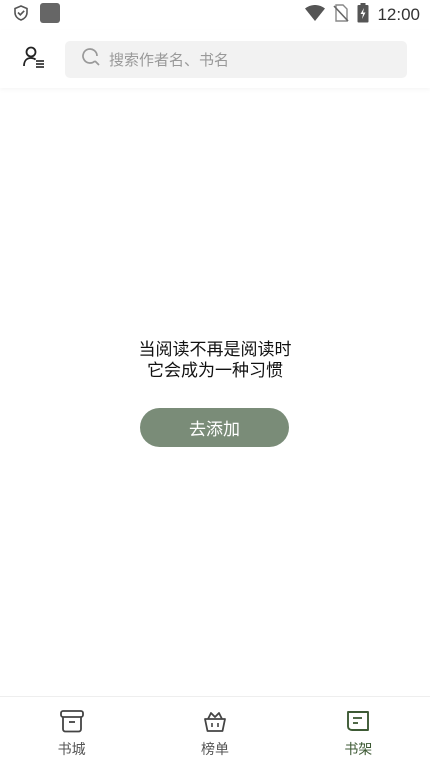  Describe the element at coordinates (71, 750) in the screenshot. I see `nav-label-bookstore: 书城` at that location.